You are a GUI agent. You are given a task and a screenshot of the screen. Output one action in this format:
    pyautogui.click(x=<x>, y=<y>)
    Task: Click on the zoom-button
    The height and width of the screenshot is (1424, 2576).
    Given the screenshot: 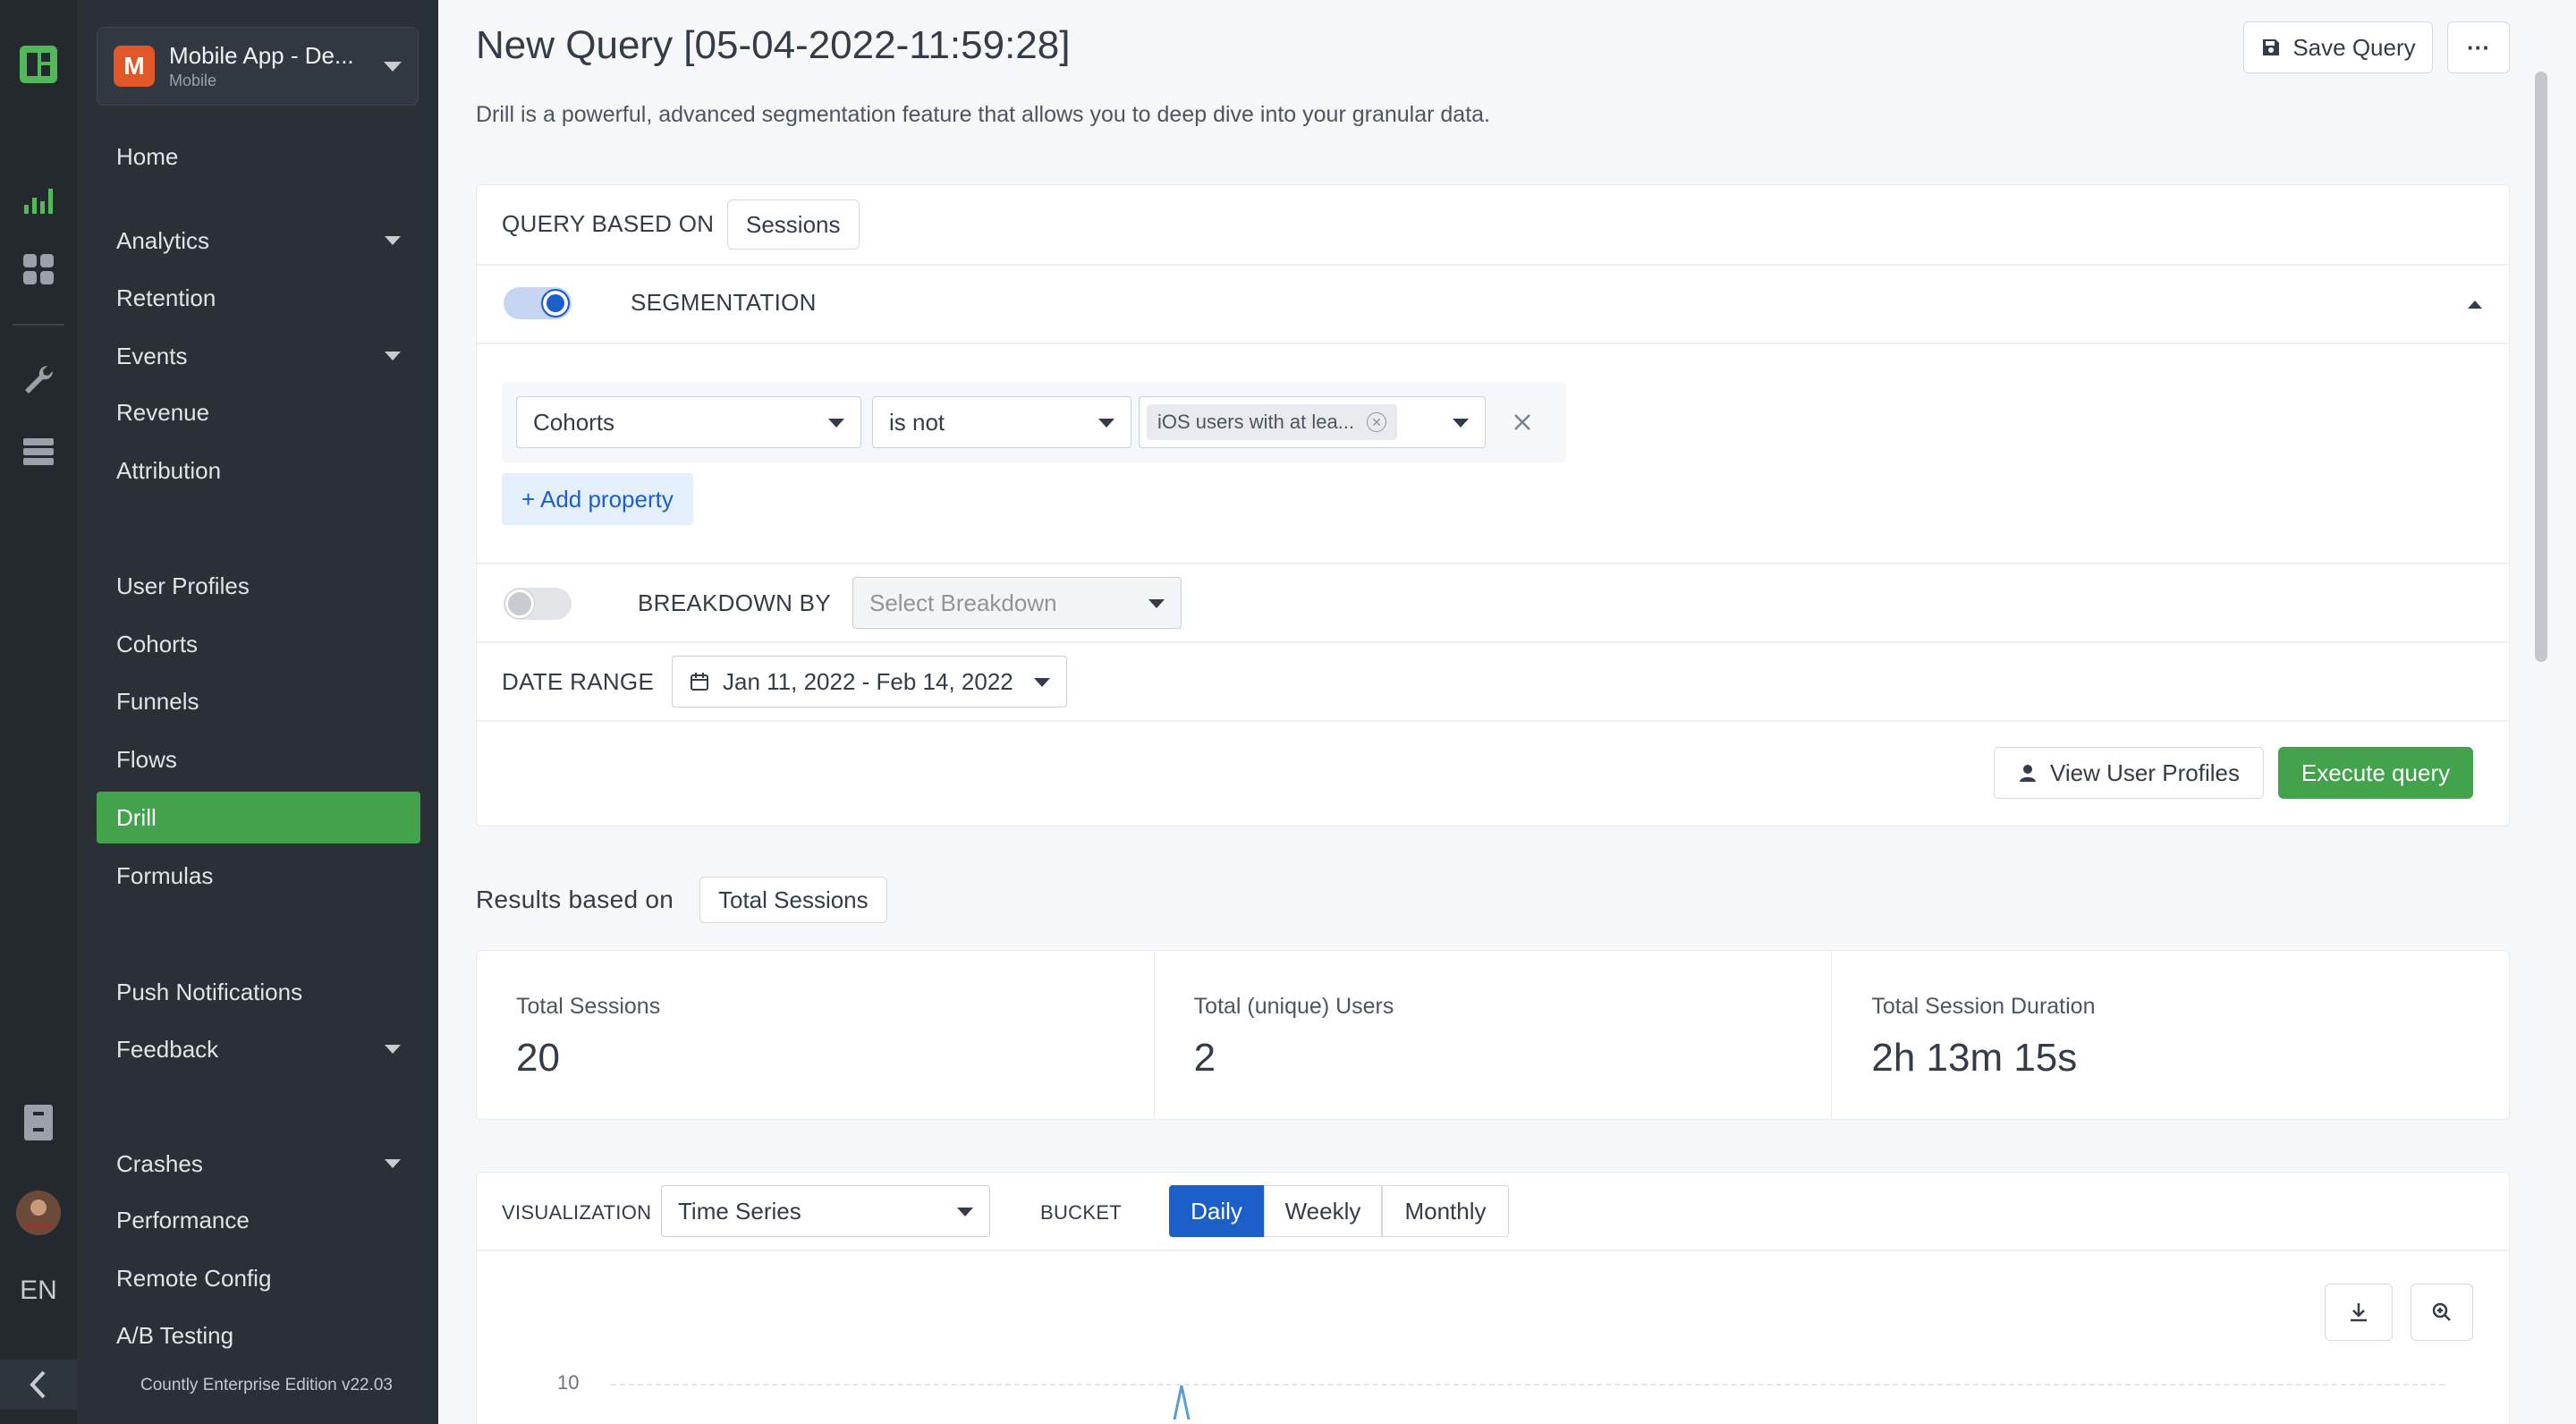 What is the action you would take?
    pyautogui.click(x=2442, y=1312)
    